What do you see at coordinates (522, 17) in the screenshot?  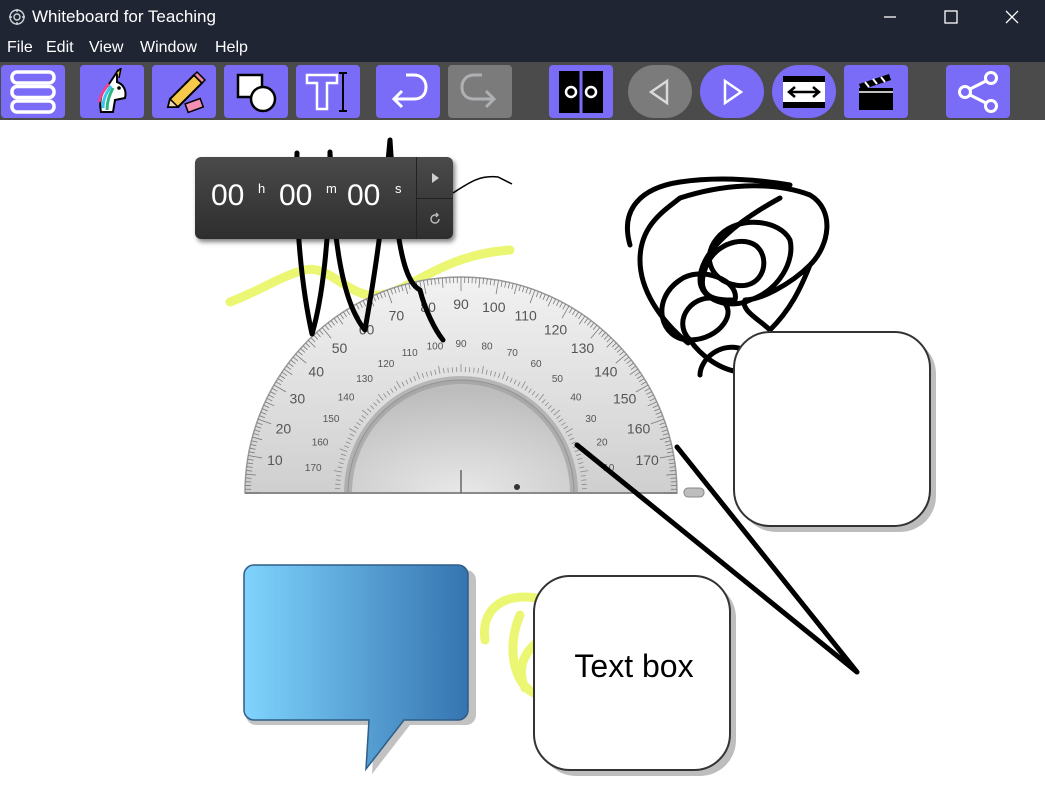 I see `title-bar: Whiteboard for Teaching` at bounding box center [522, 17].